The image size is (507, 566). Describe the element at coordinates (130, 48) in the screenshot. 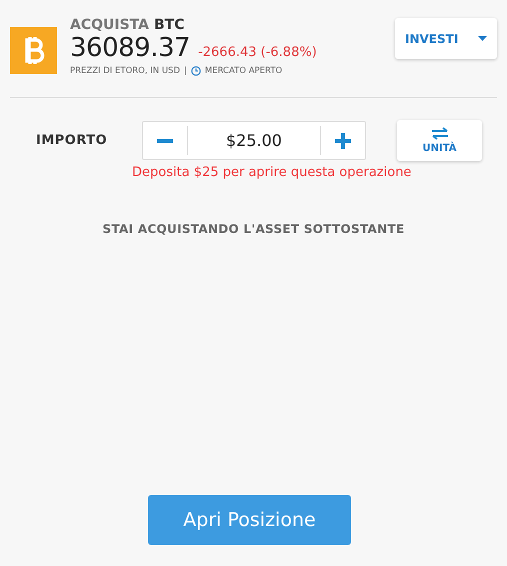

I see `price: 36089.37` at that location.